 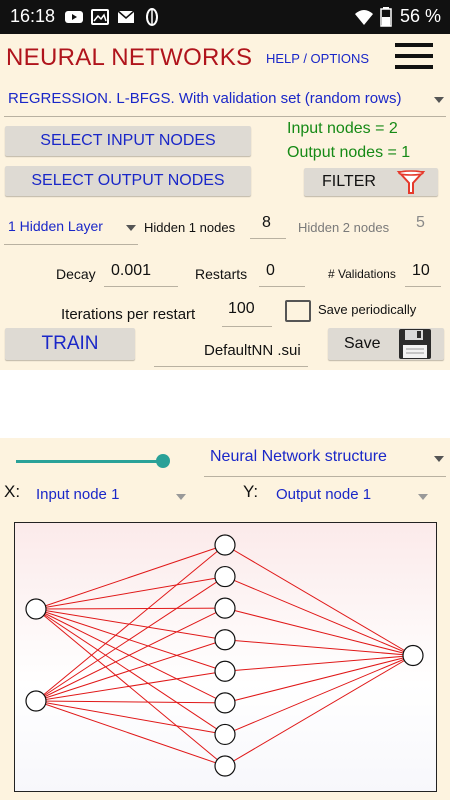 I want to click on filter-button: FILTER, so click(x=371, y=182).